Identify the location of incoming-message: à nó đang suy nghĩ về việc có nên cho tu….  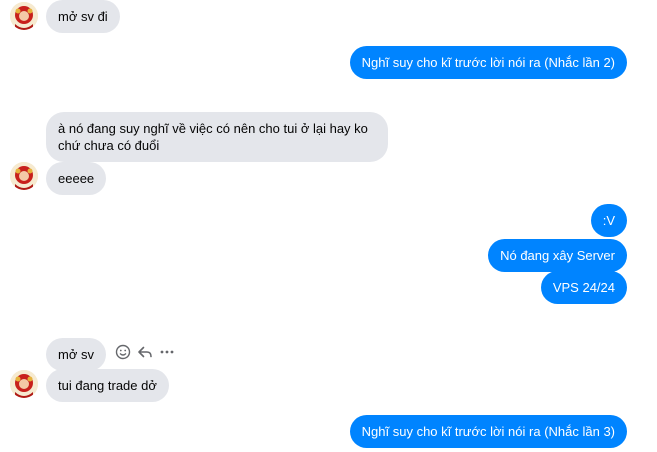
(217, 137).